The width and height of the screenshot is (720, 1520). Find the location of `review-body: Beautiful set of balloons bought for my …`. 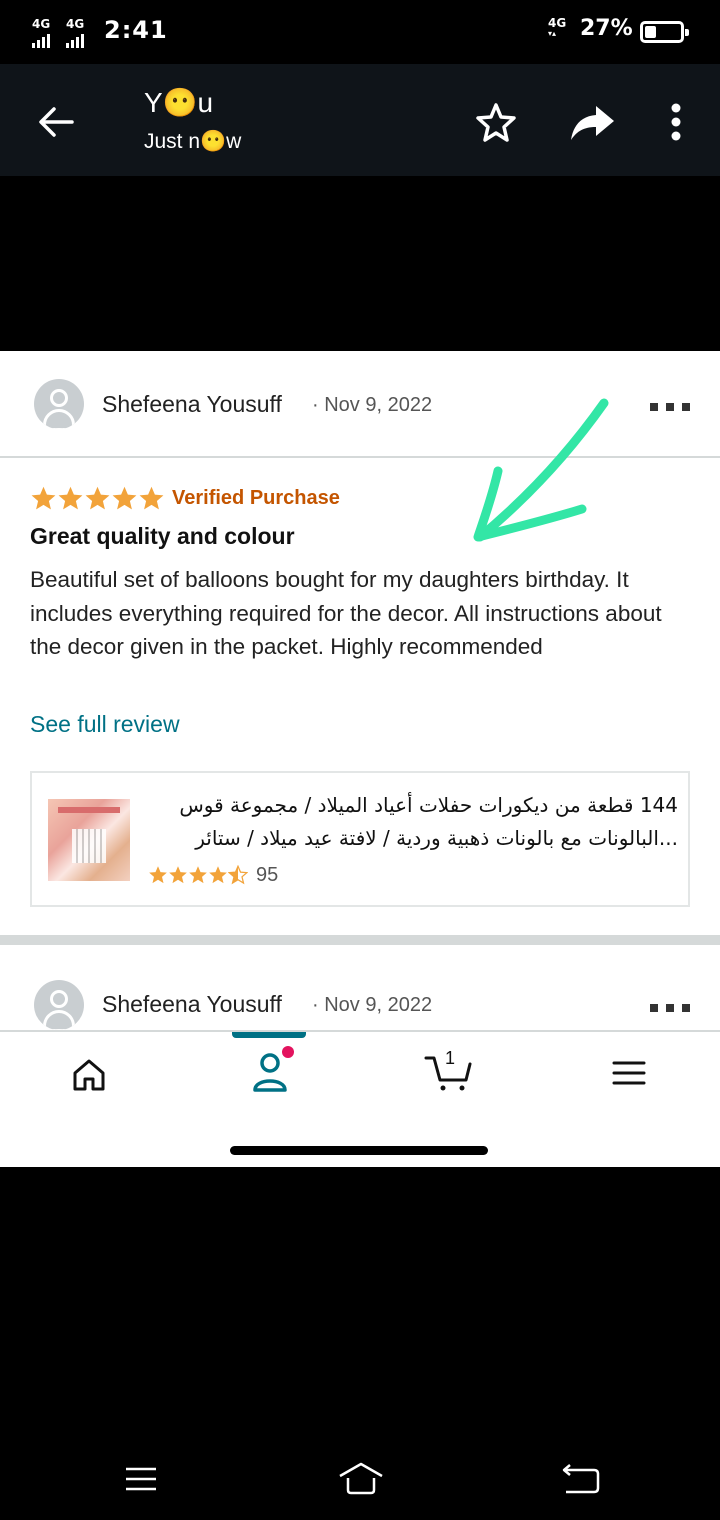

review-body: Beautiful set of balloons bought for my … is located at coordinates (346, 613).